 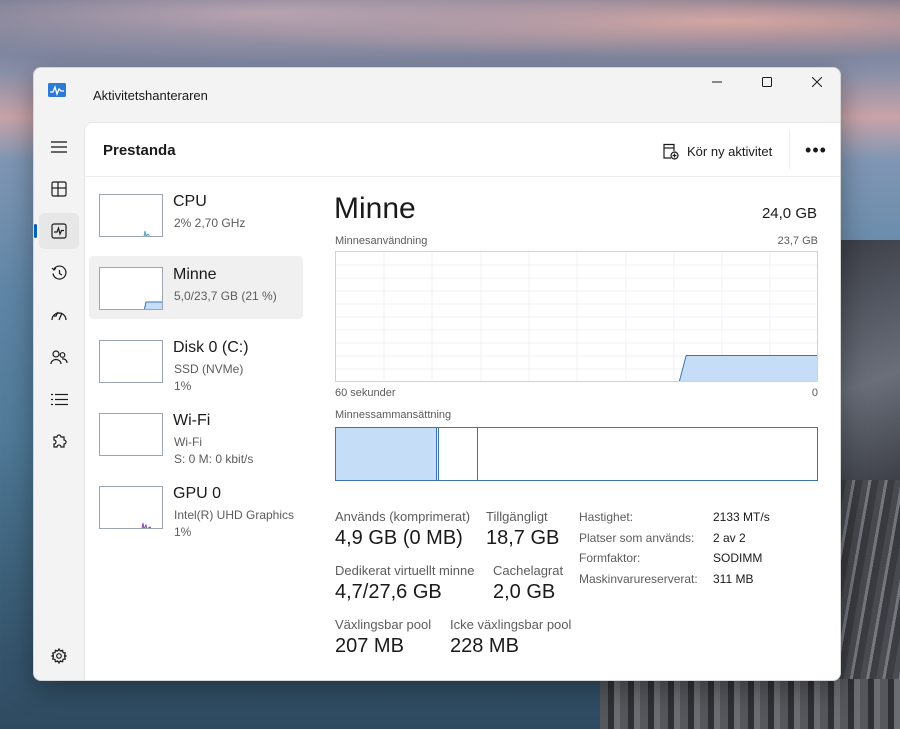 I want to click on available-label: Tillgängligt, so click(x=517, y=516).